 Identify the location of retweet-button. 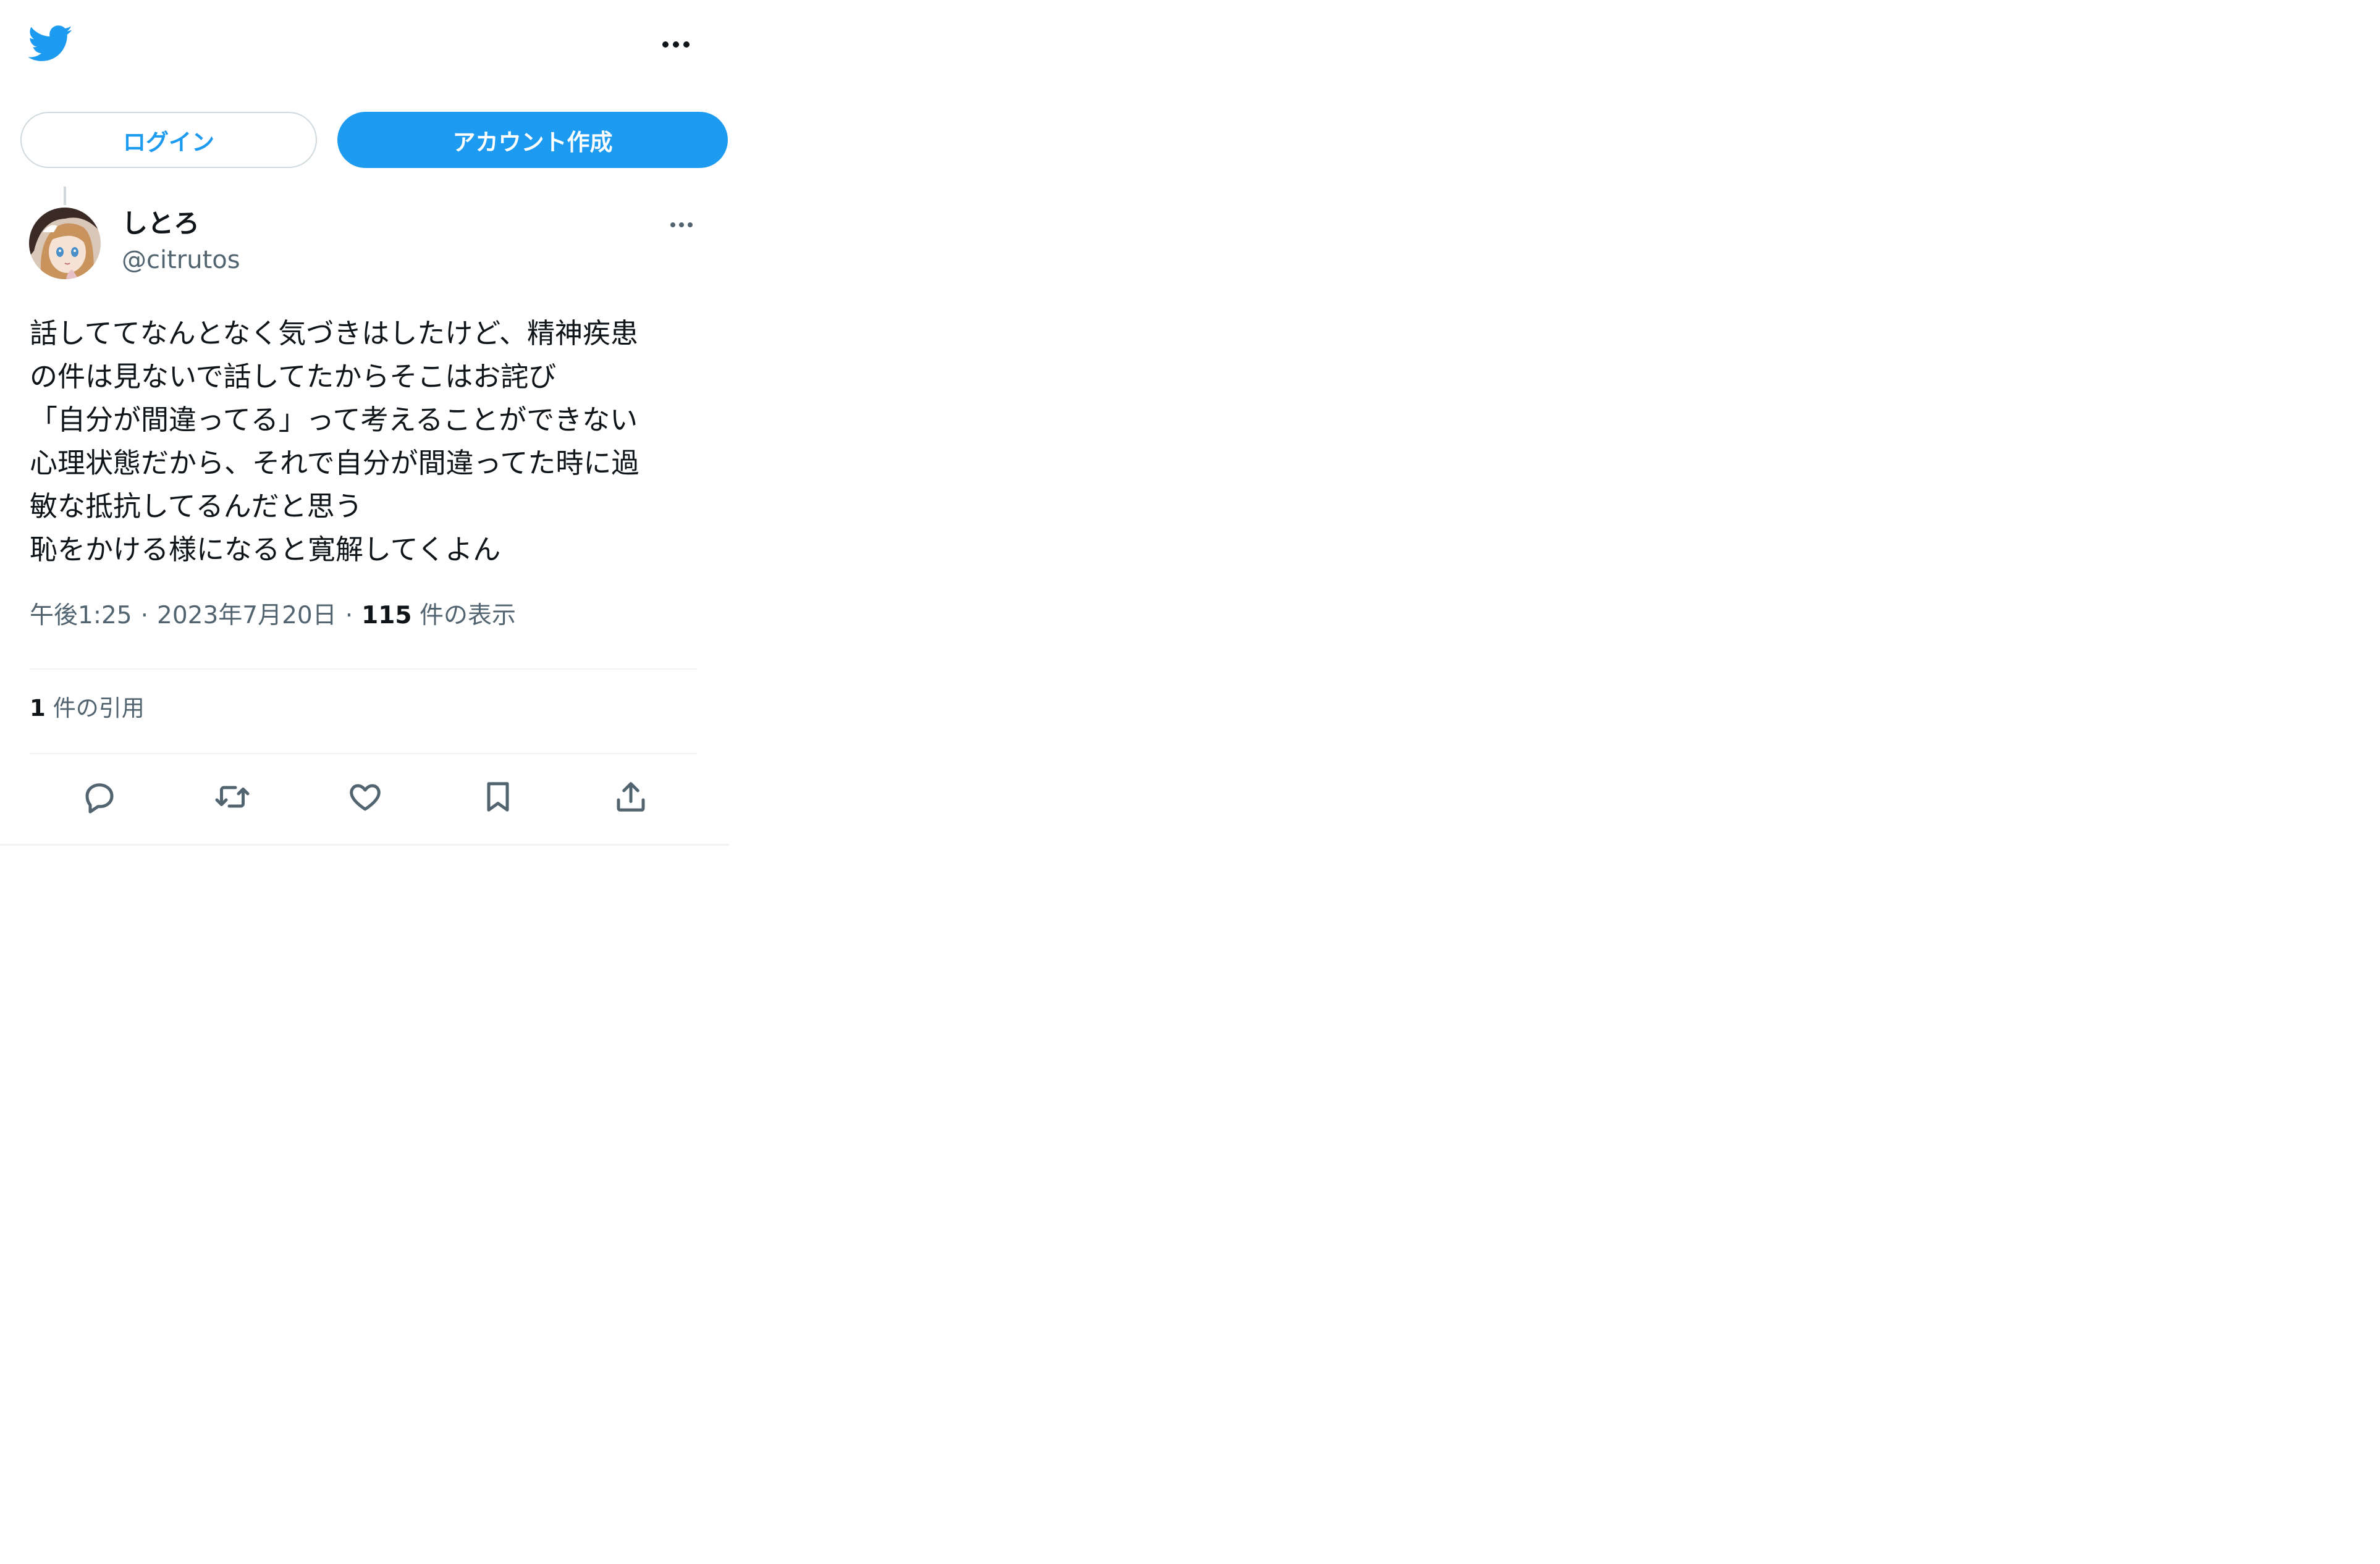
(233, 797).